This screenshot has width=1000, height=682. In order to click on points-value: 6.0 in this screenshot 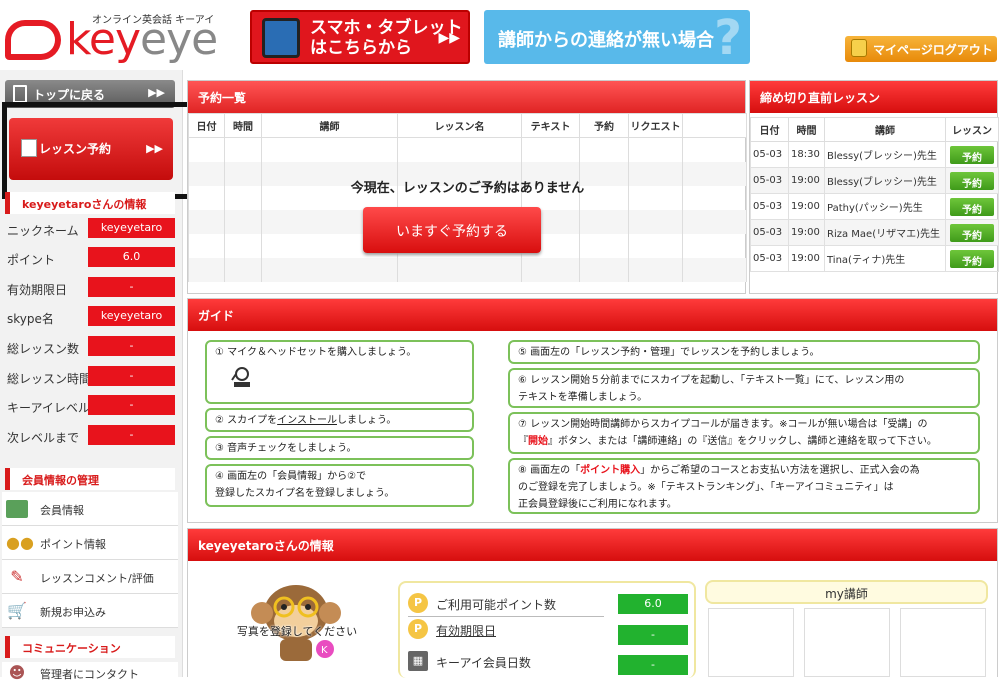, I will do `click(653, 604)`.